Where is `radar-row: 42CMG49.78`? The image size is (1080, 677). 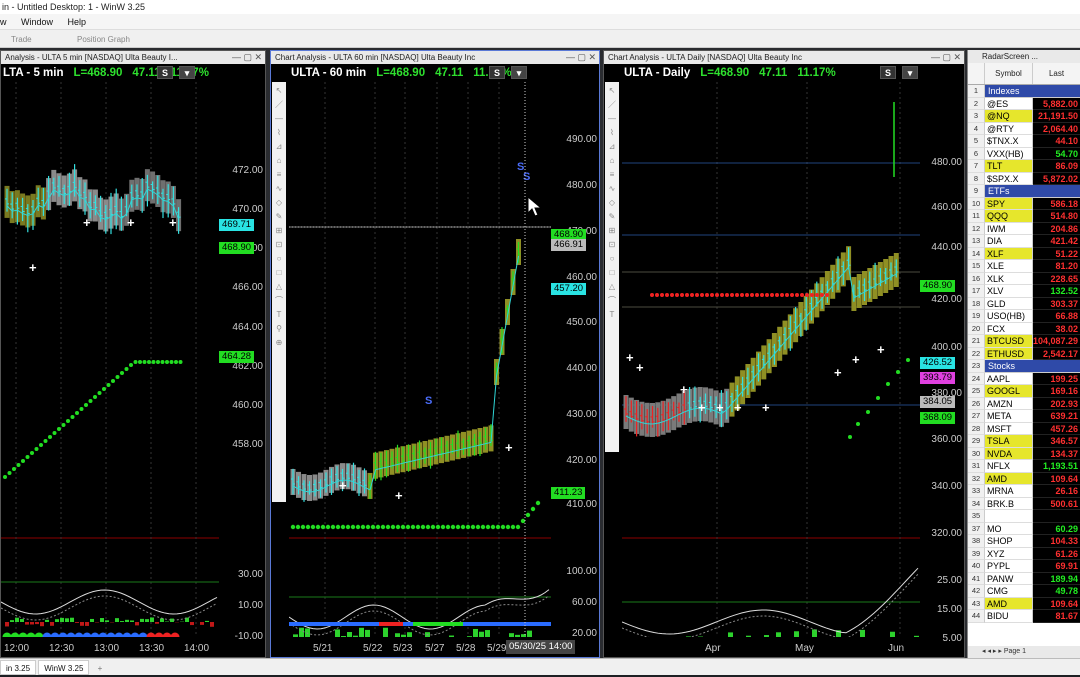 radar-row: 42CMG49.78 is located at coordinates (1024, 591).